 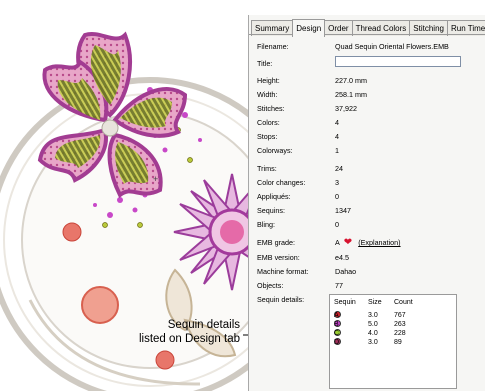 What do you see at coordinates (265, 63) in the screenshot?
I see `title-label: Title:` at bounding box center [265, 63].